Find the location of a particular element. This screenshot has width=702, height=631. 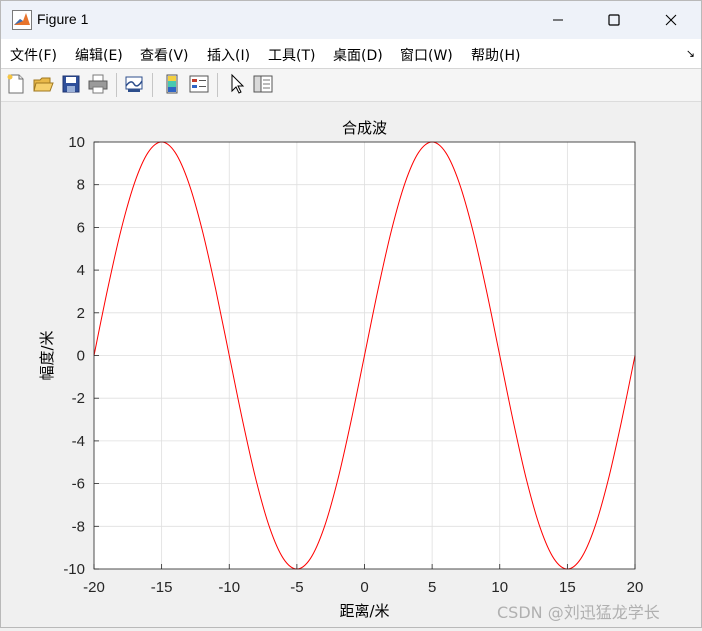

chart-title: 合成波 is located at coordinates (364, 128).